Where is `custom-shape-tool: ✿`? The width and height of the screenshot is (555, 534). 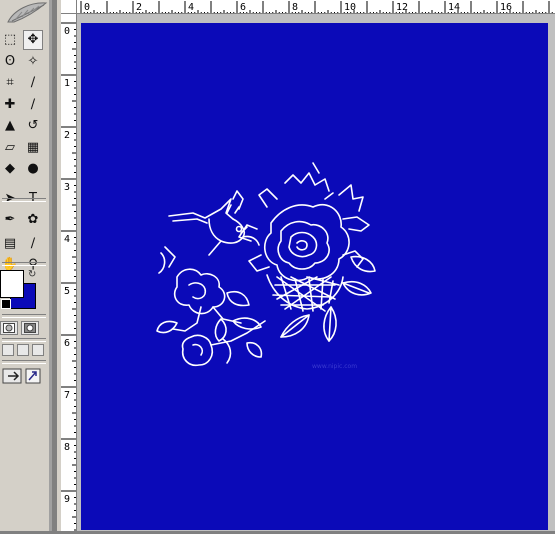
custom-shape-tool: ✿ is located at coordinates (33, 220).